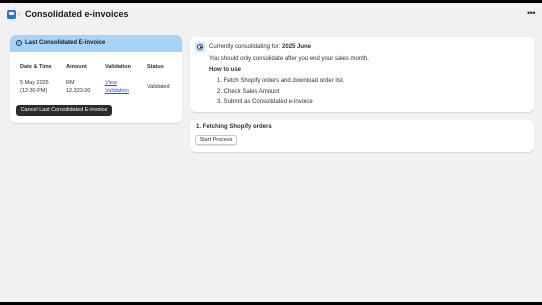 The image size is (542, 305). Describe the element at coordinates (265, 102) in the screenshot. I see `how-to-step-3: 3. Submit as Consolidated e-invoice` at that location.